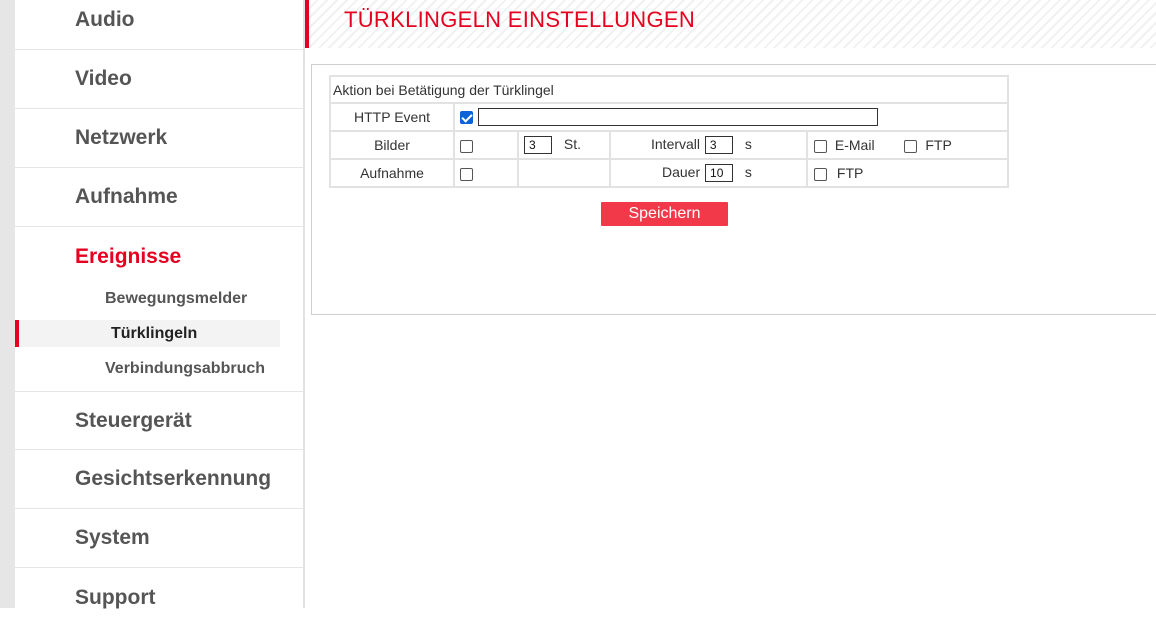 The width and height of the screenshot is (1156, 627). I want to click on sidebar-subitem-tuerklingeln: Türklingeln, so click(147, 333).